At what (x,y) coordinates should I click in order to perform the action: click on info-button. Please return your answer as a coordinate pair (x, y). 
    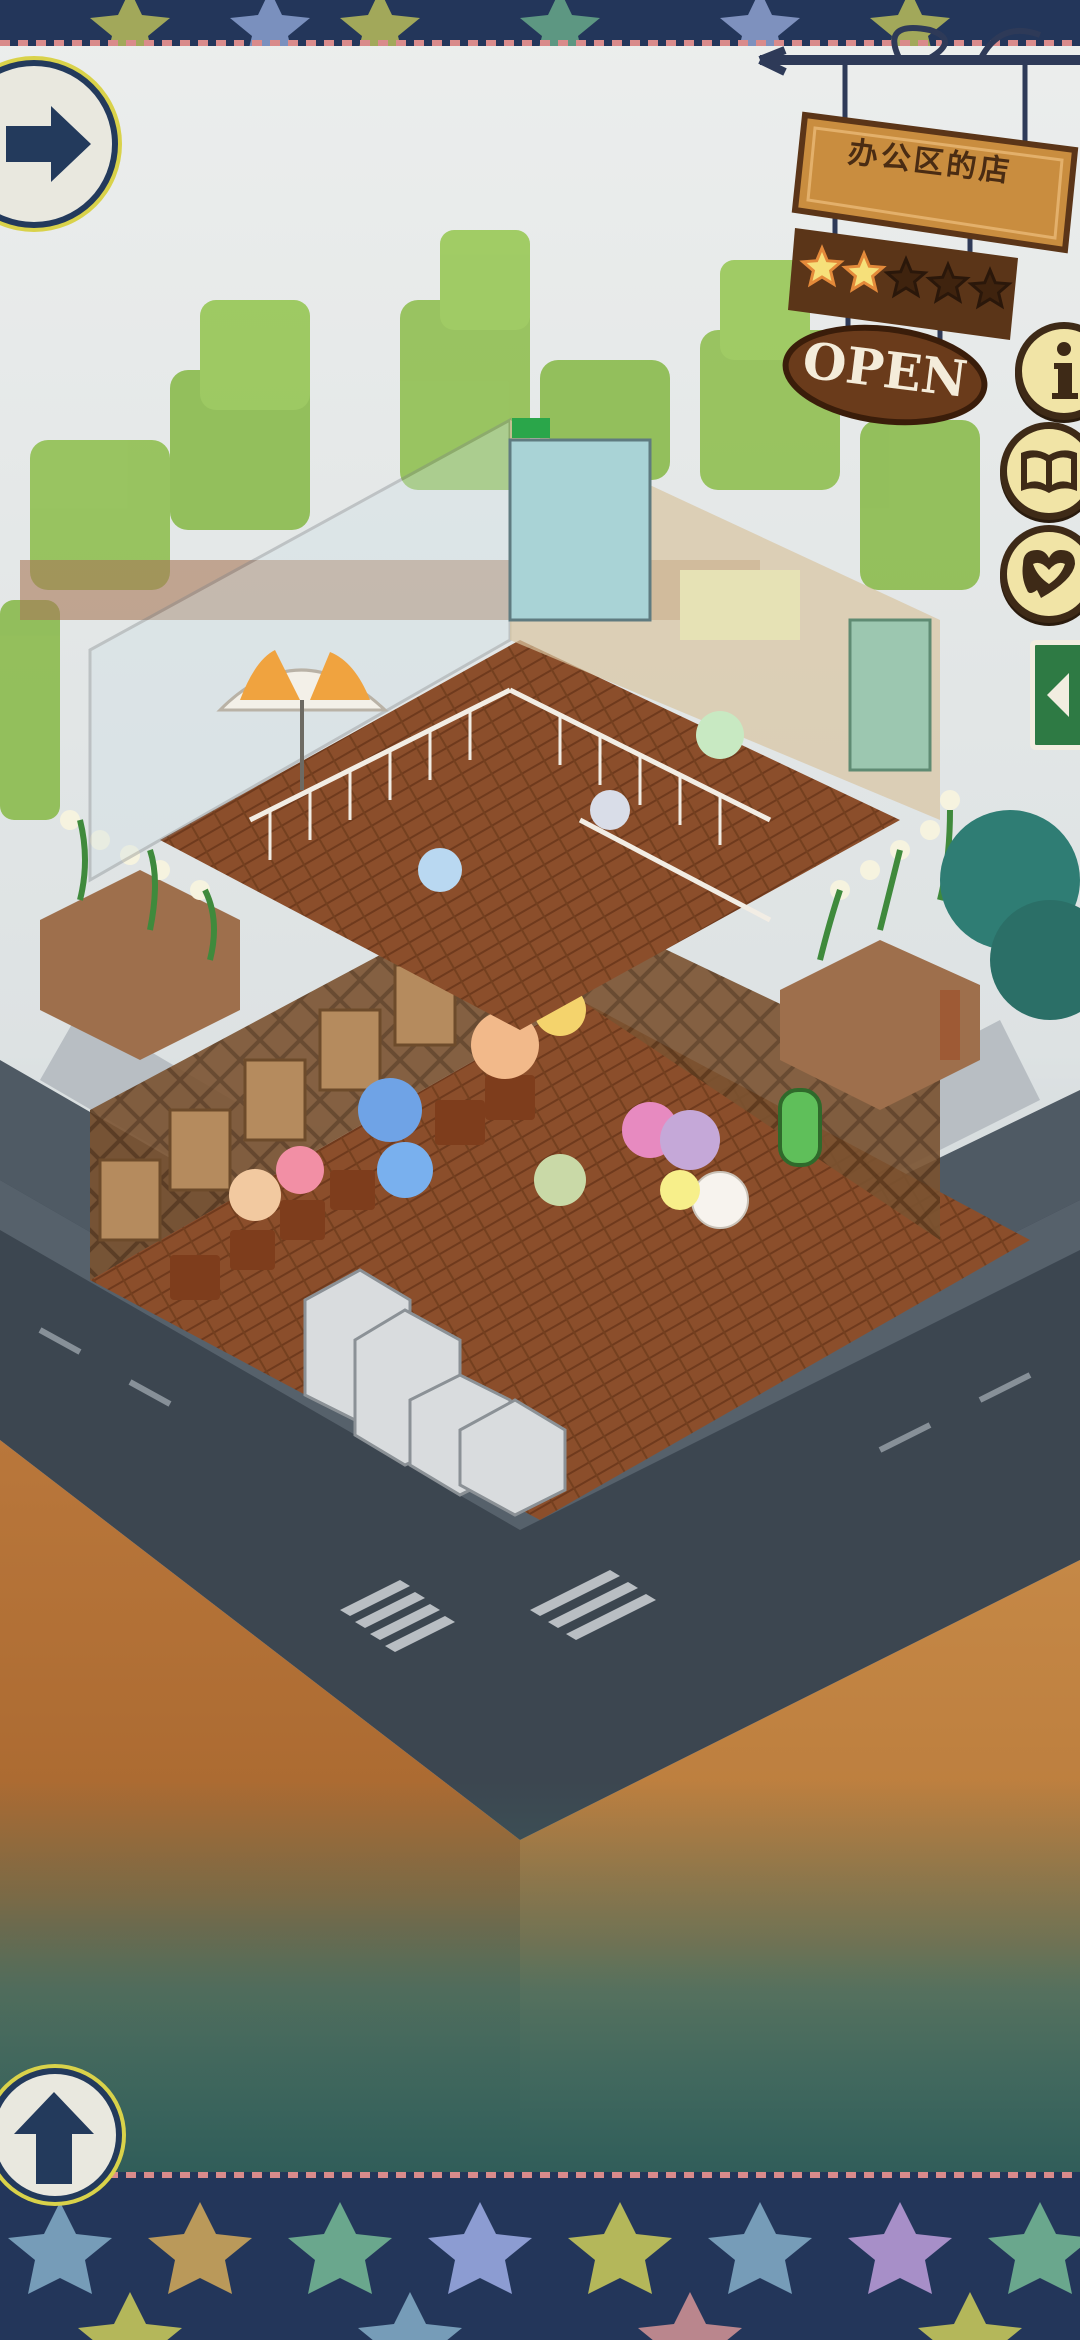
    Looking at the image, I should click on (1047, 371).